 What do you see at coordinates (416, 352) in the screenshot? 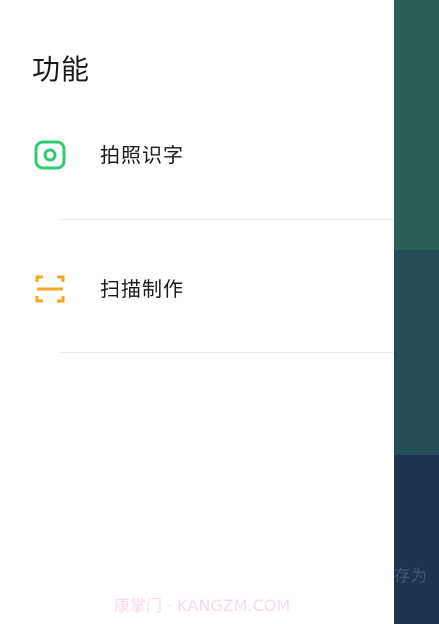
I see `background-band-middle` at bounding box center [416, 352].